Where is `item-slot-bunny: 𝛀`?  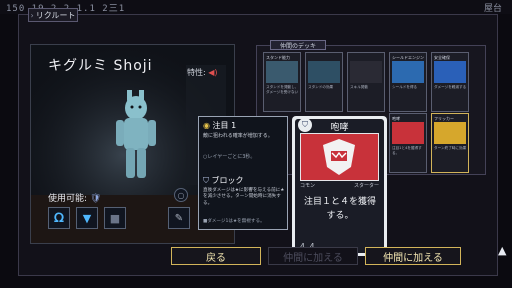 item-slot-bunny: 𝛀 is located at coordinates (59, 218).